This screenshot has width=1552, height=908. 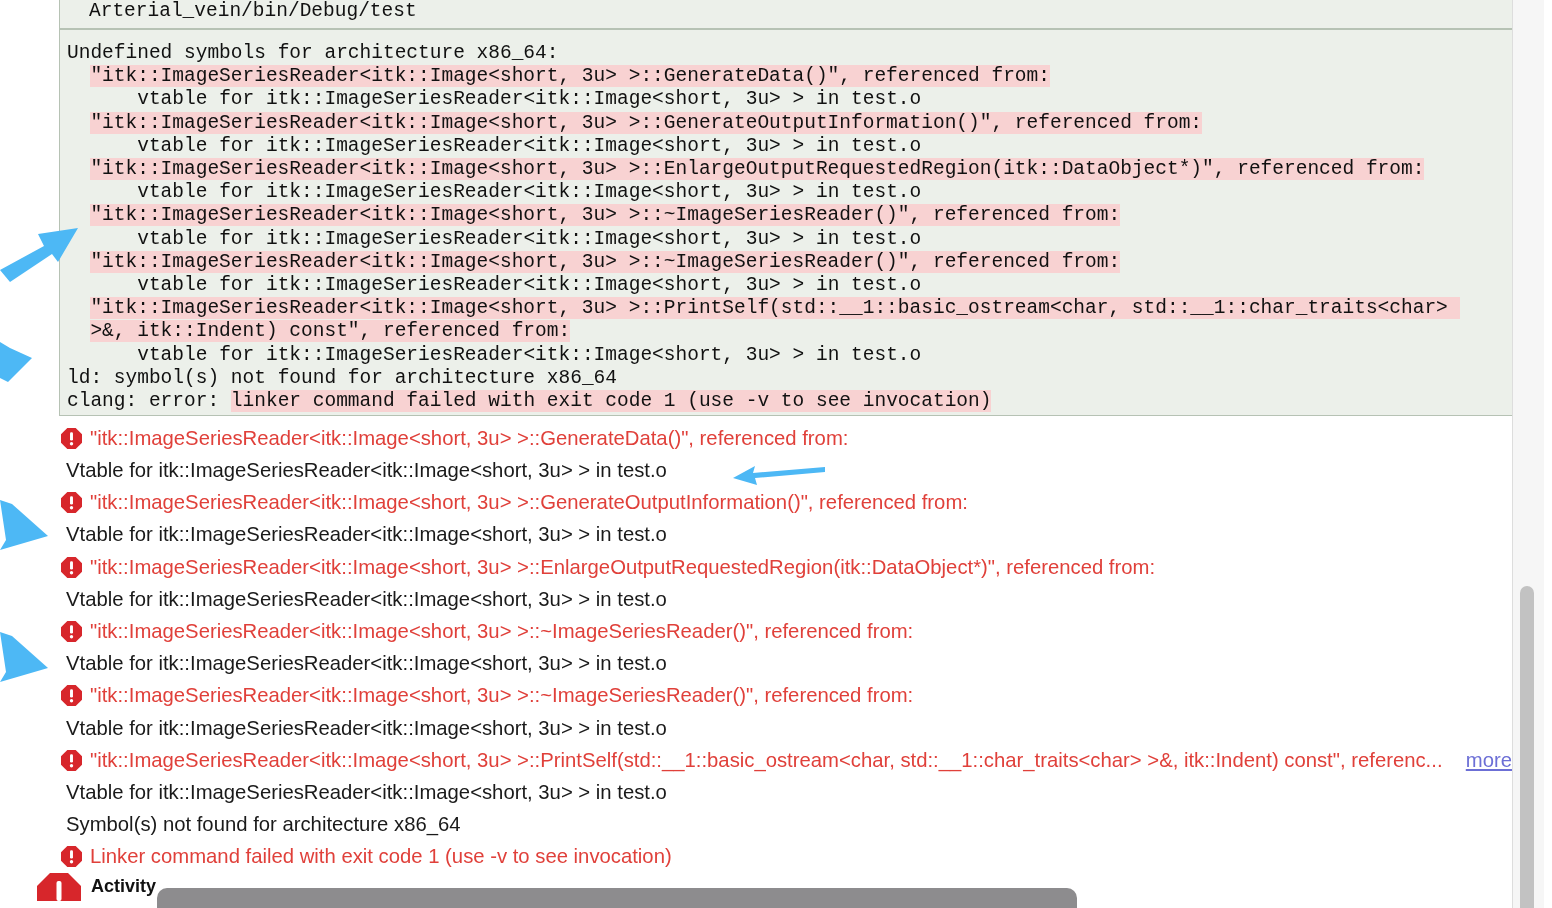 What do you see at coordinates (530, 402) in the screenshot?
I see `log-line: clang: error: linker command failed with exit code 1 (use -v to see invocation)` at bounding box center [530, 402].